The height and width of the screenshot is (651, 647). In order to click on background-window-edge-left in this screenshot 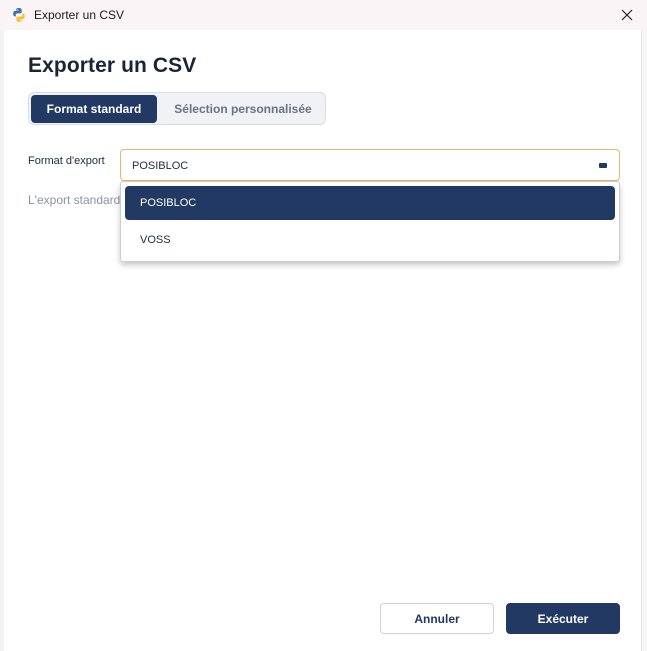, I will do `click(2, 340)`.